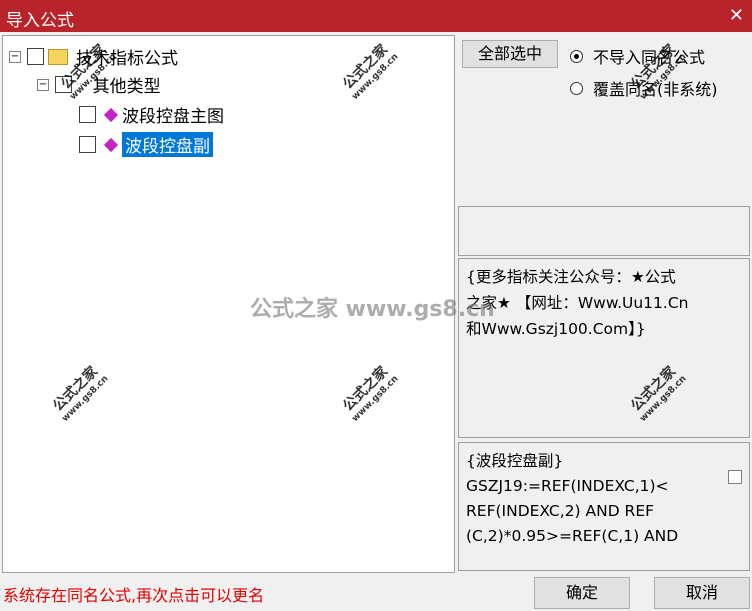  Describe the element at coordinates (58, 56) in the screenshot. I see `folder-icon` at that location.